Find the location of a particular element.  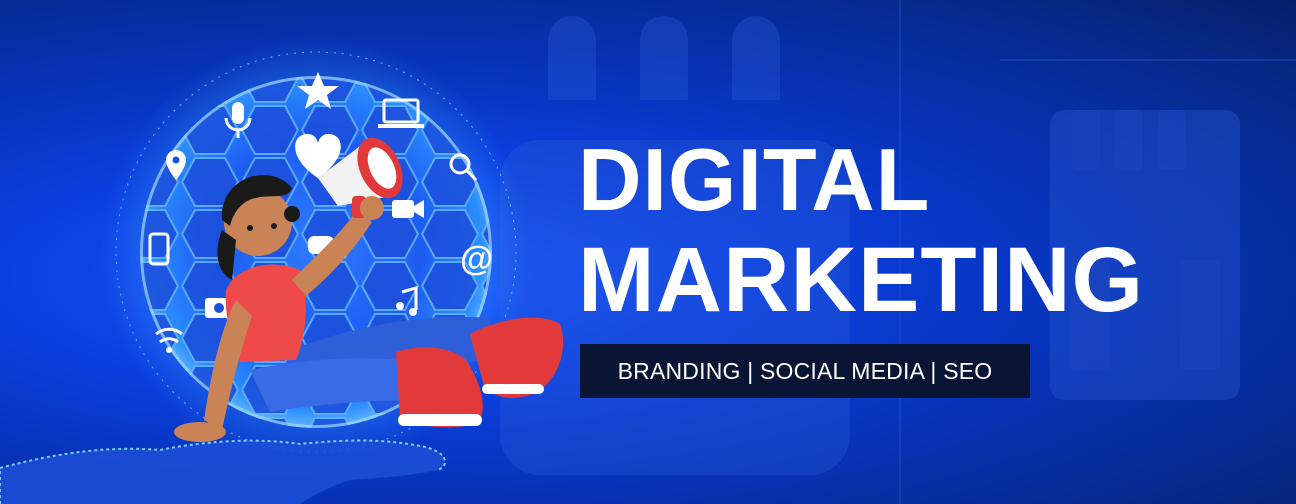

headline-line-1: DIGITAL is located at coordinates (754, 179).